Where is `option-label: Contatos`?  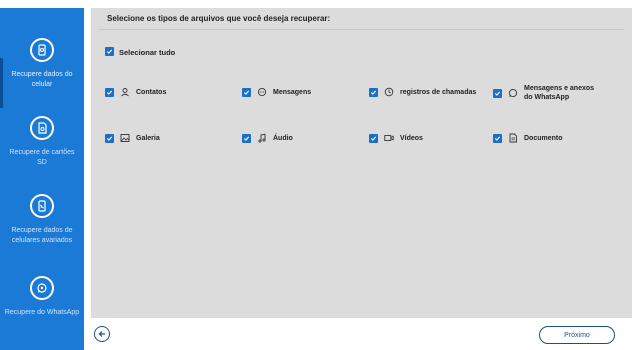 option-label: Contatos is located at coordinates (151, 92).